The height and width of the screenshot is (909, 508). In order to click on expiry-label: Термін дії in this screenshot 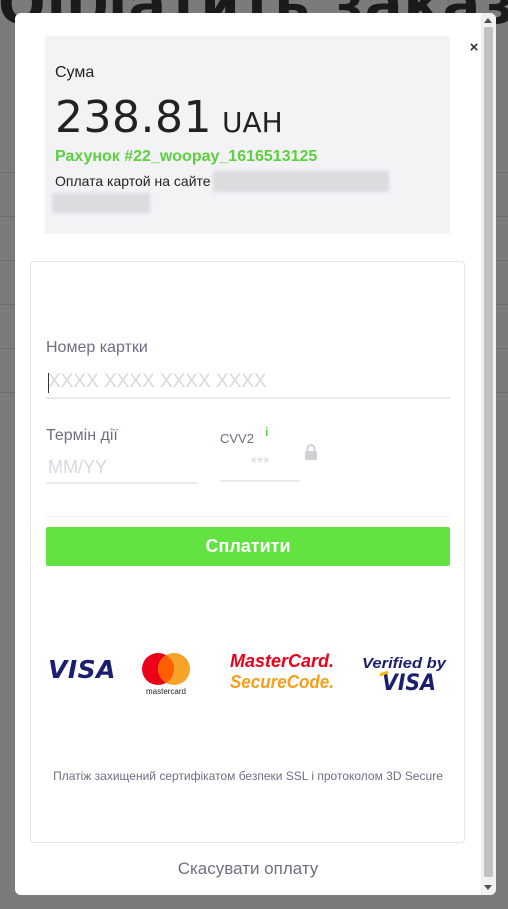, I will do `click(82, 435)`.